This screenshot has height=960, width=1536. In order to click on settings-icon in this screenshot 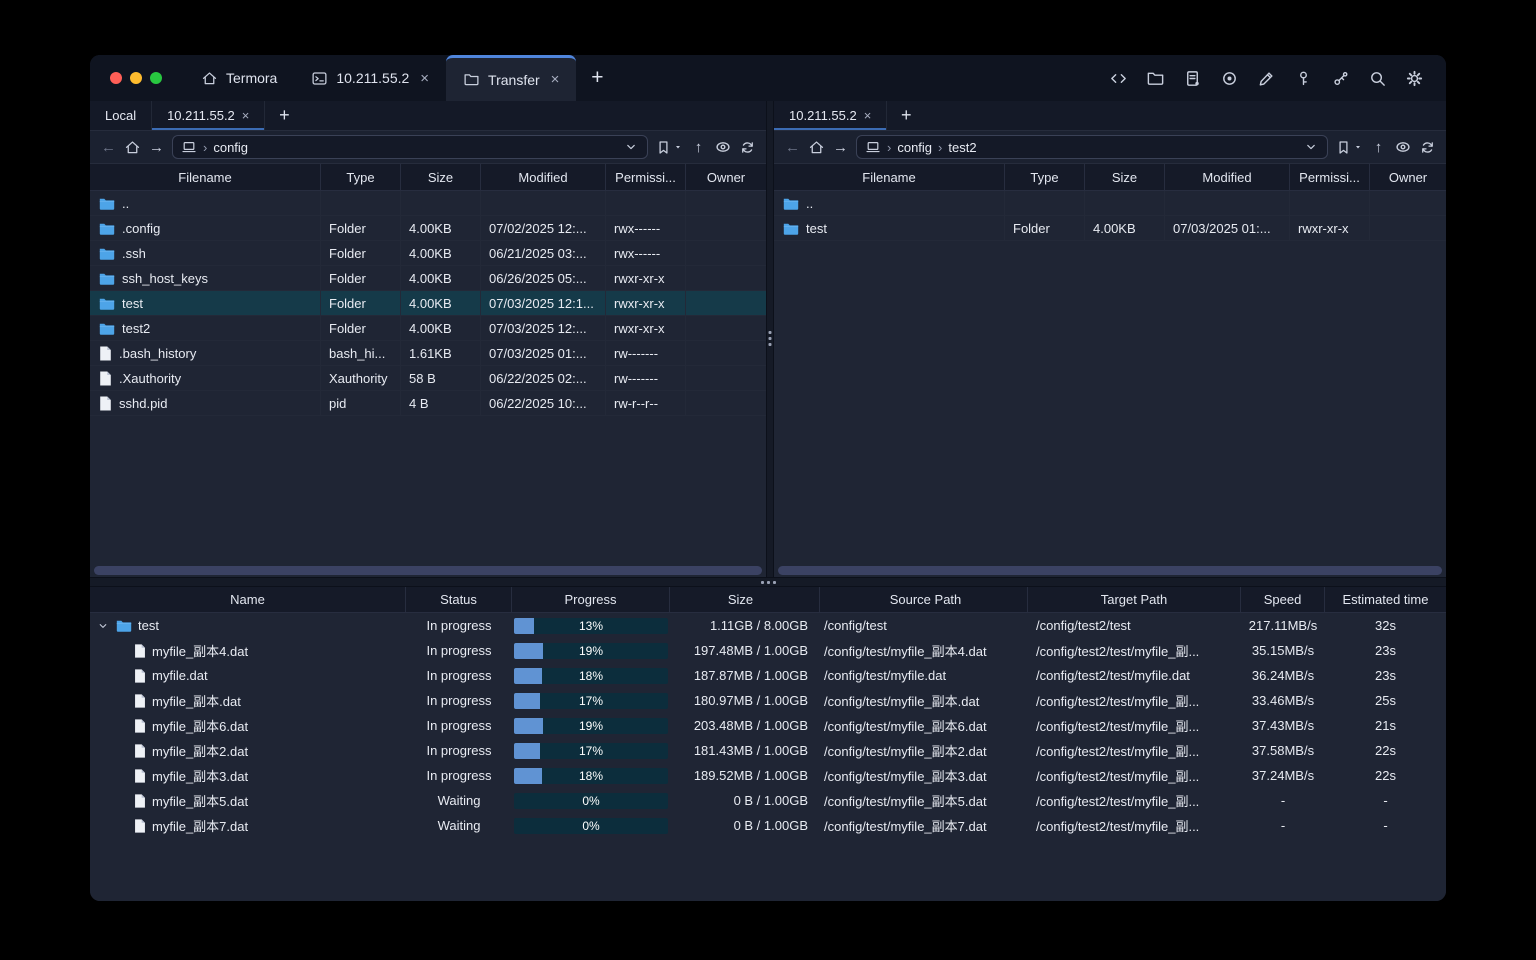, I will do `click(1414, 78)`.